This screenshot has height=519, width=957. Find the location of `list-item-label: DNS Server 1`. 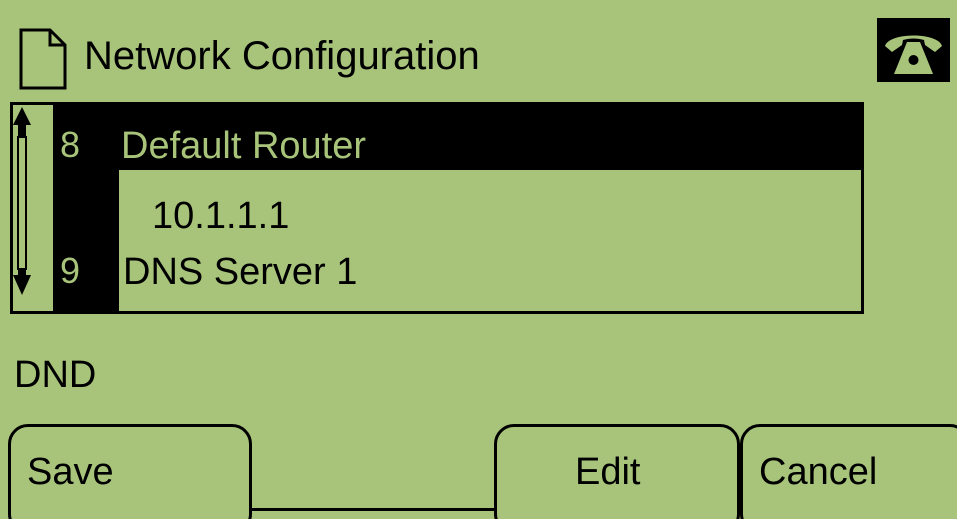

list-item-label: DNS Server 1 is located at coordinates (240, 272).